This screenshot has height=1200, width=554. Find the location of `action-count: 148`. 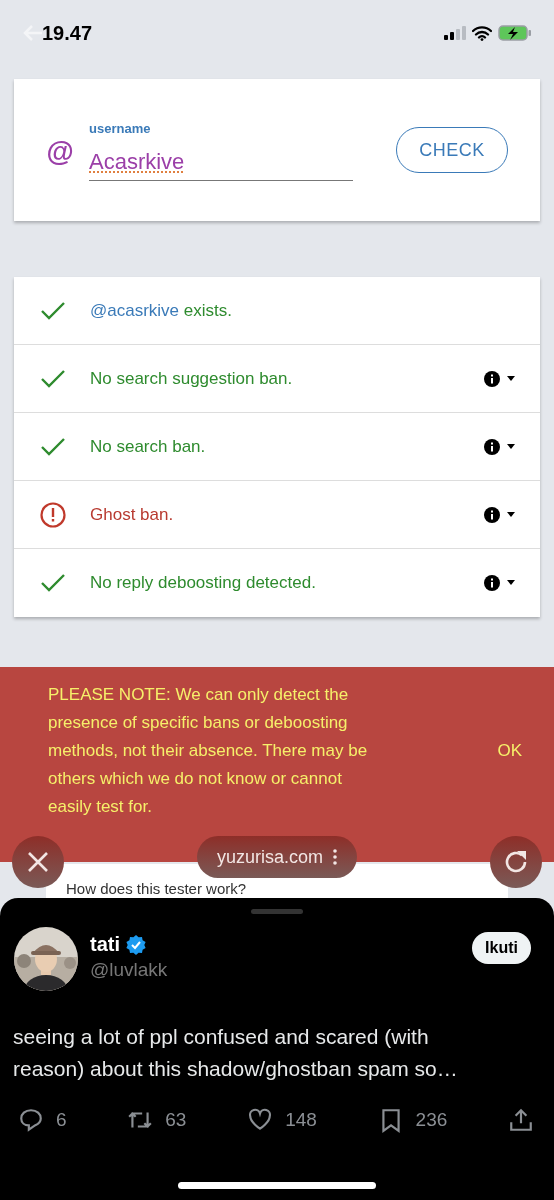

action-count: 148 is located at coordinates (301, 1120).